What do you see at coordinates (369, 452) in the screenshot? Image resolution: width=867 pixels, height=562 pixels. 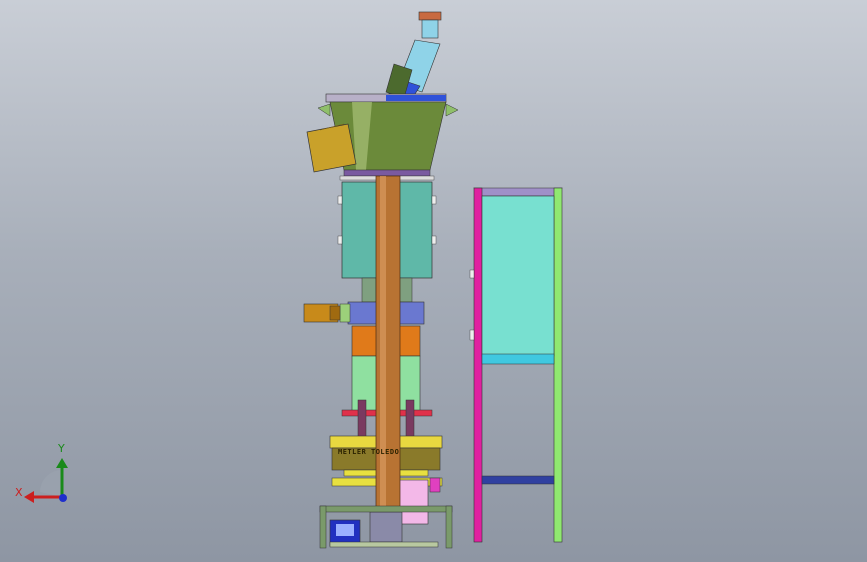 I see `nameplate-text: METLER TOLEDO` at bounding box center [369, 452].